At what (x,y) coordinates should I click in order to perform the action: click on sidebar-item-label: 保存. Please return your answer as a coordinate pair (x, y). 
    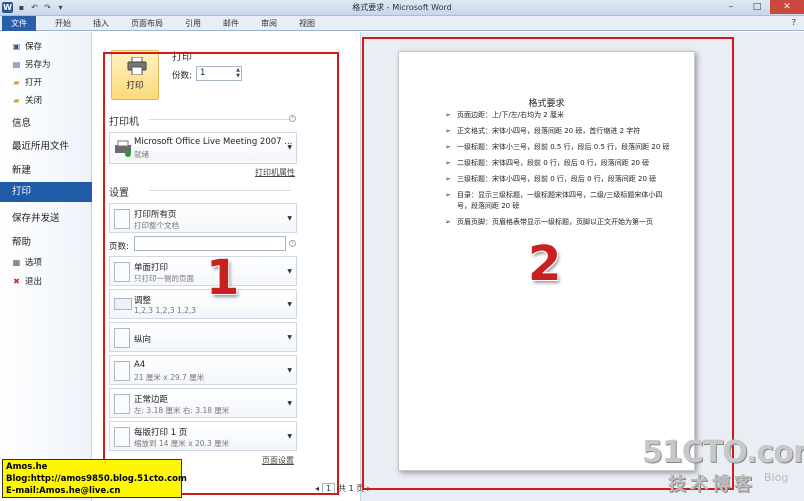
    Looking at the image, I should click on (34, 47).